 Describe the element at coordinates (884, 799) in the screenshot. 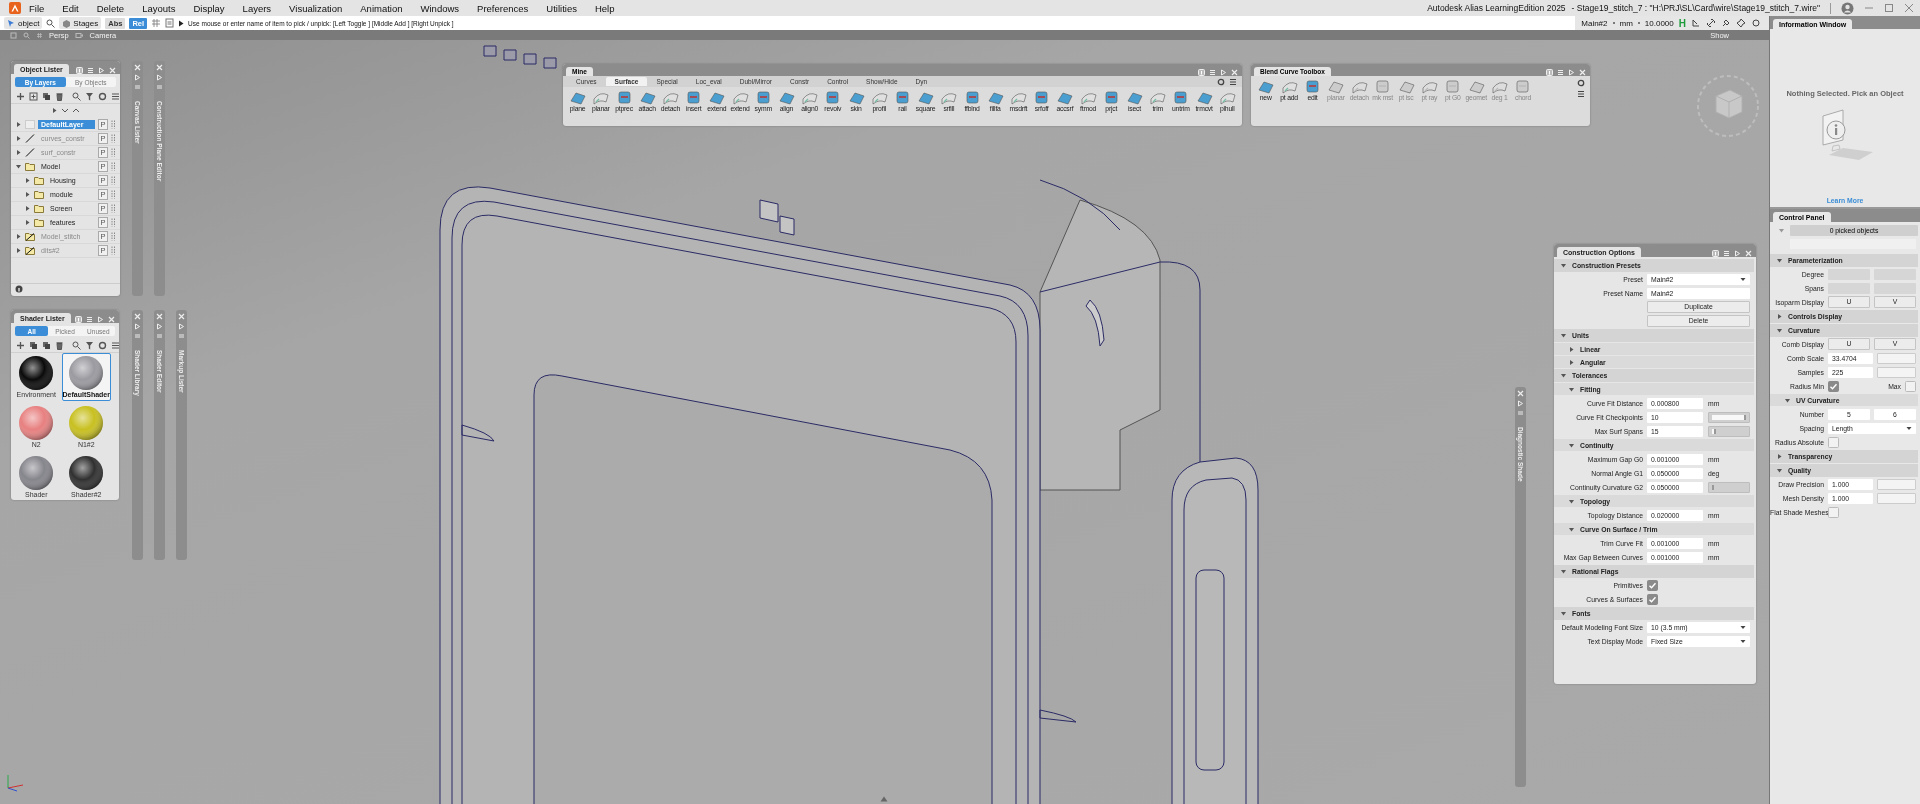

I see `expand-up-triangle-icon` at that location.